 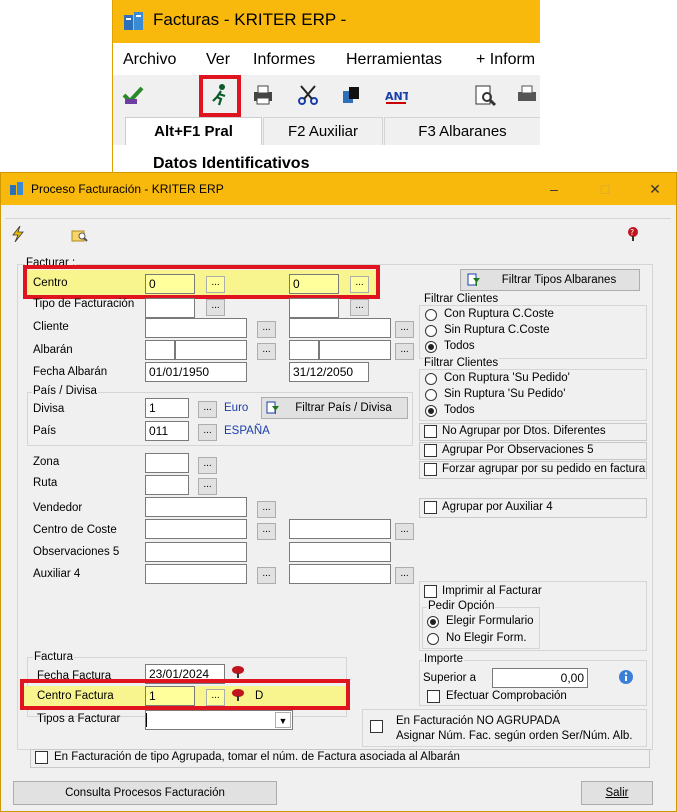 What do you see at coordinates (196, 552) in the screenshot?
I see `observaciones5-from-input` at bounding box center [196, 552].